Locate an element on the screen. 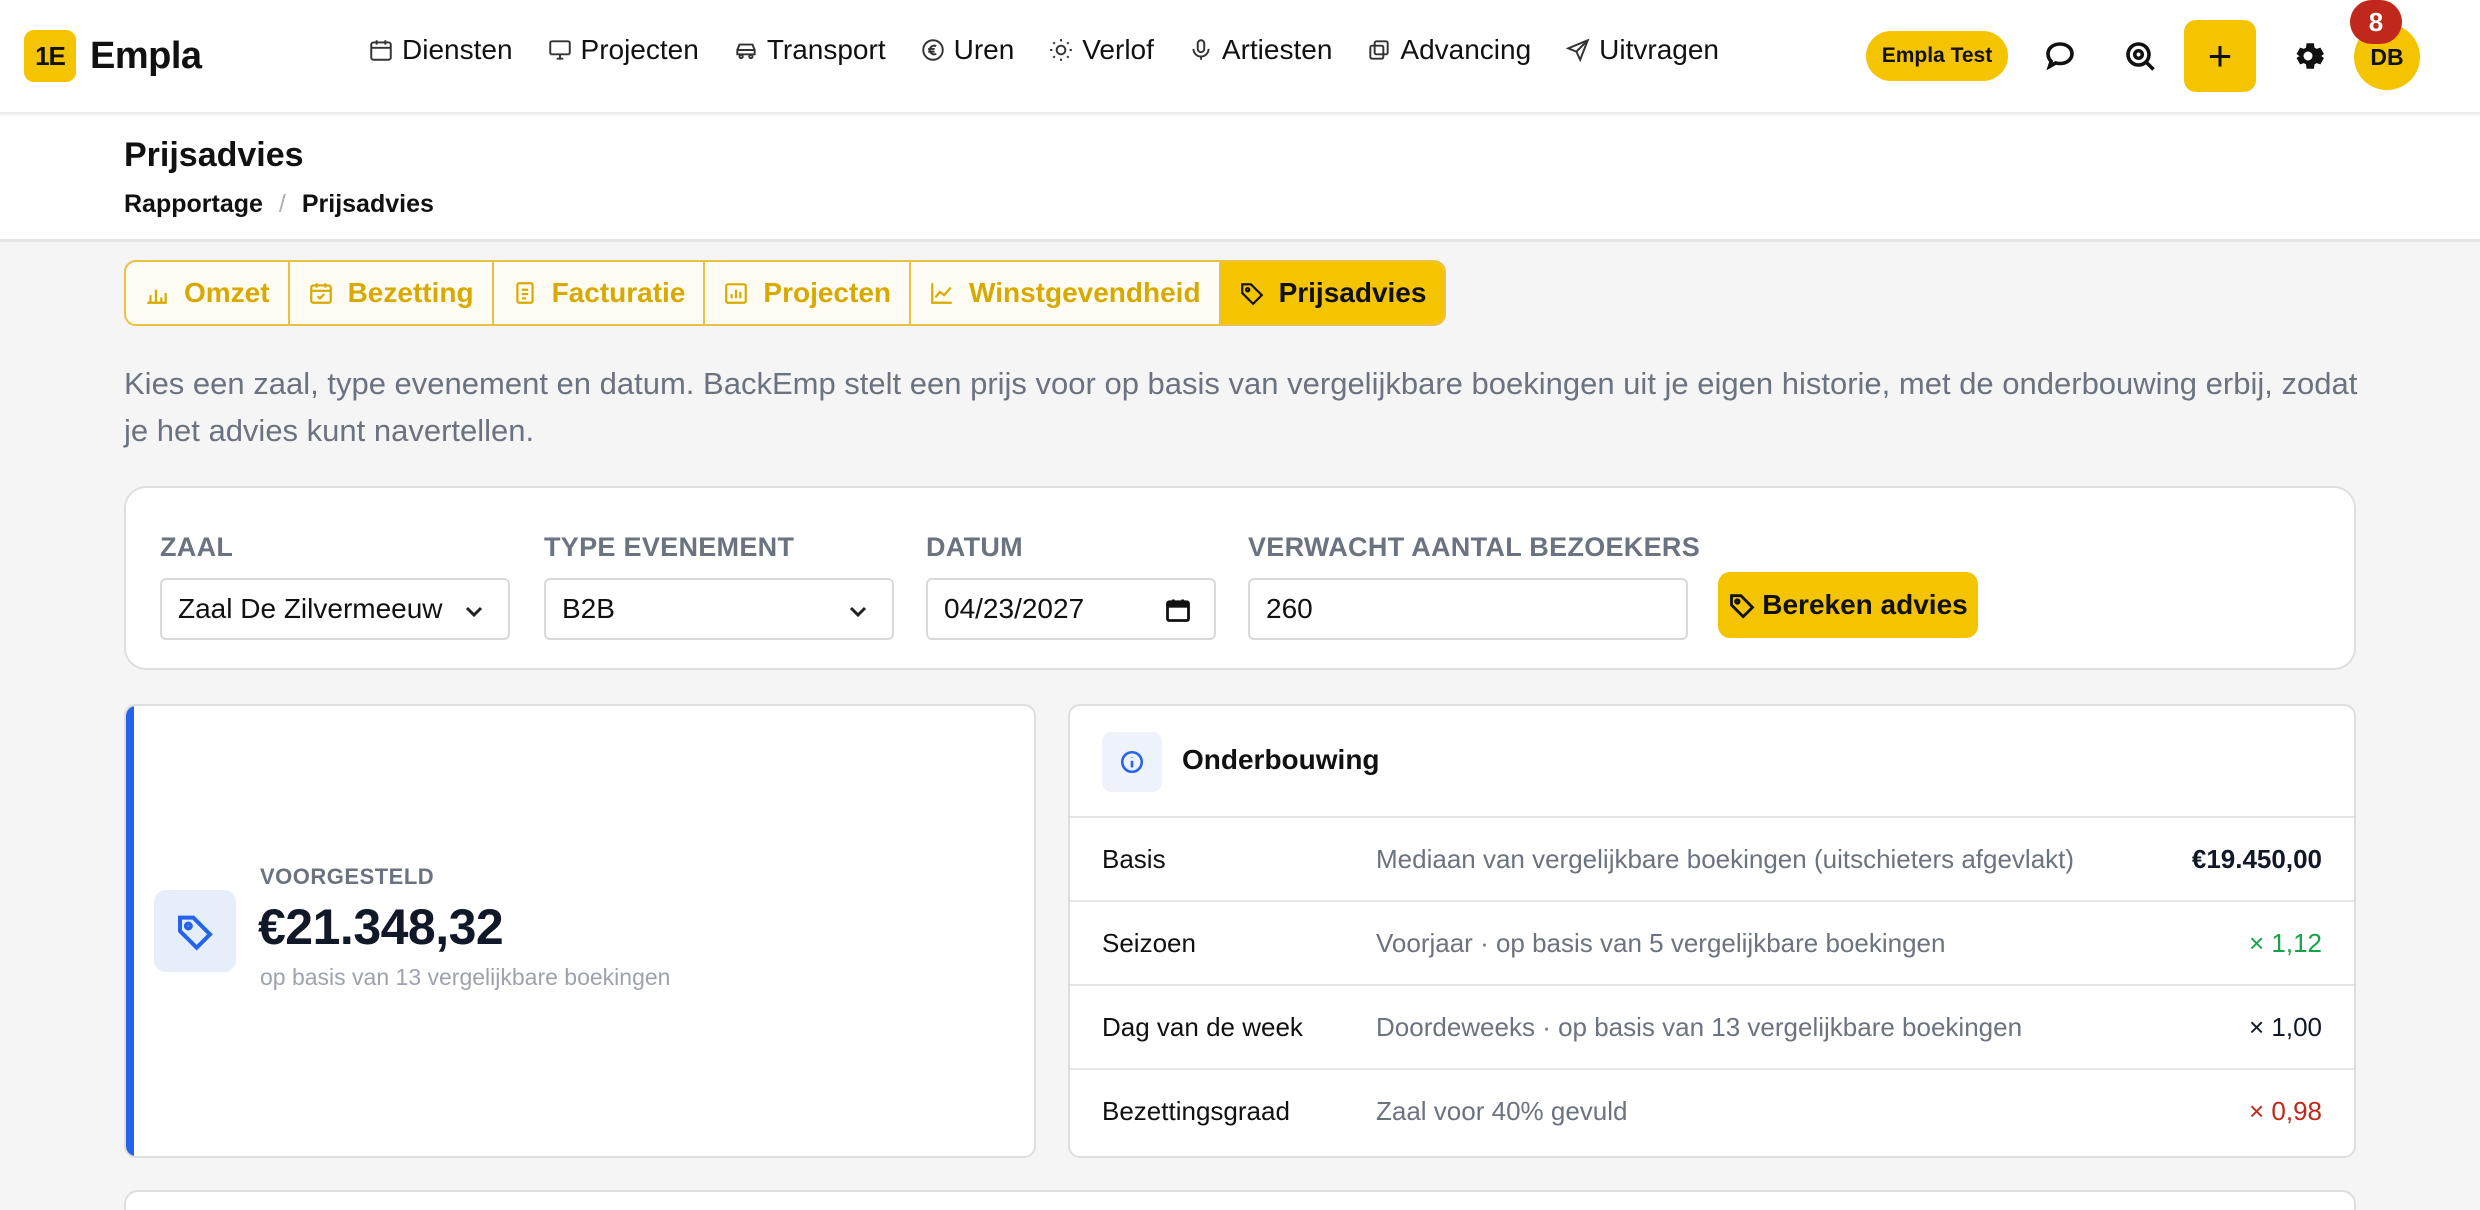 Image resolution: width=2480 pixels, height=1210 pixels. bezoekers-value: 260 is located at coordinates (1289, 608).